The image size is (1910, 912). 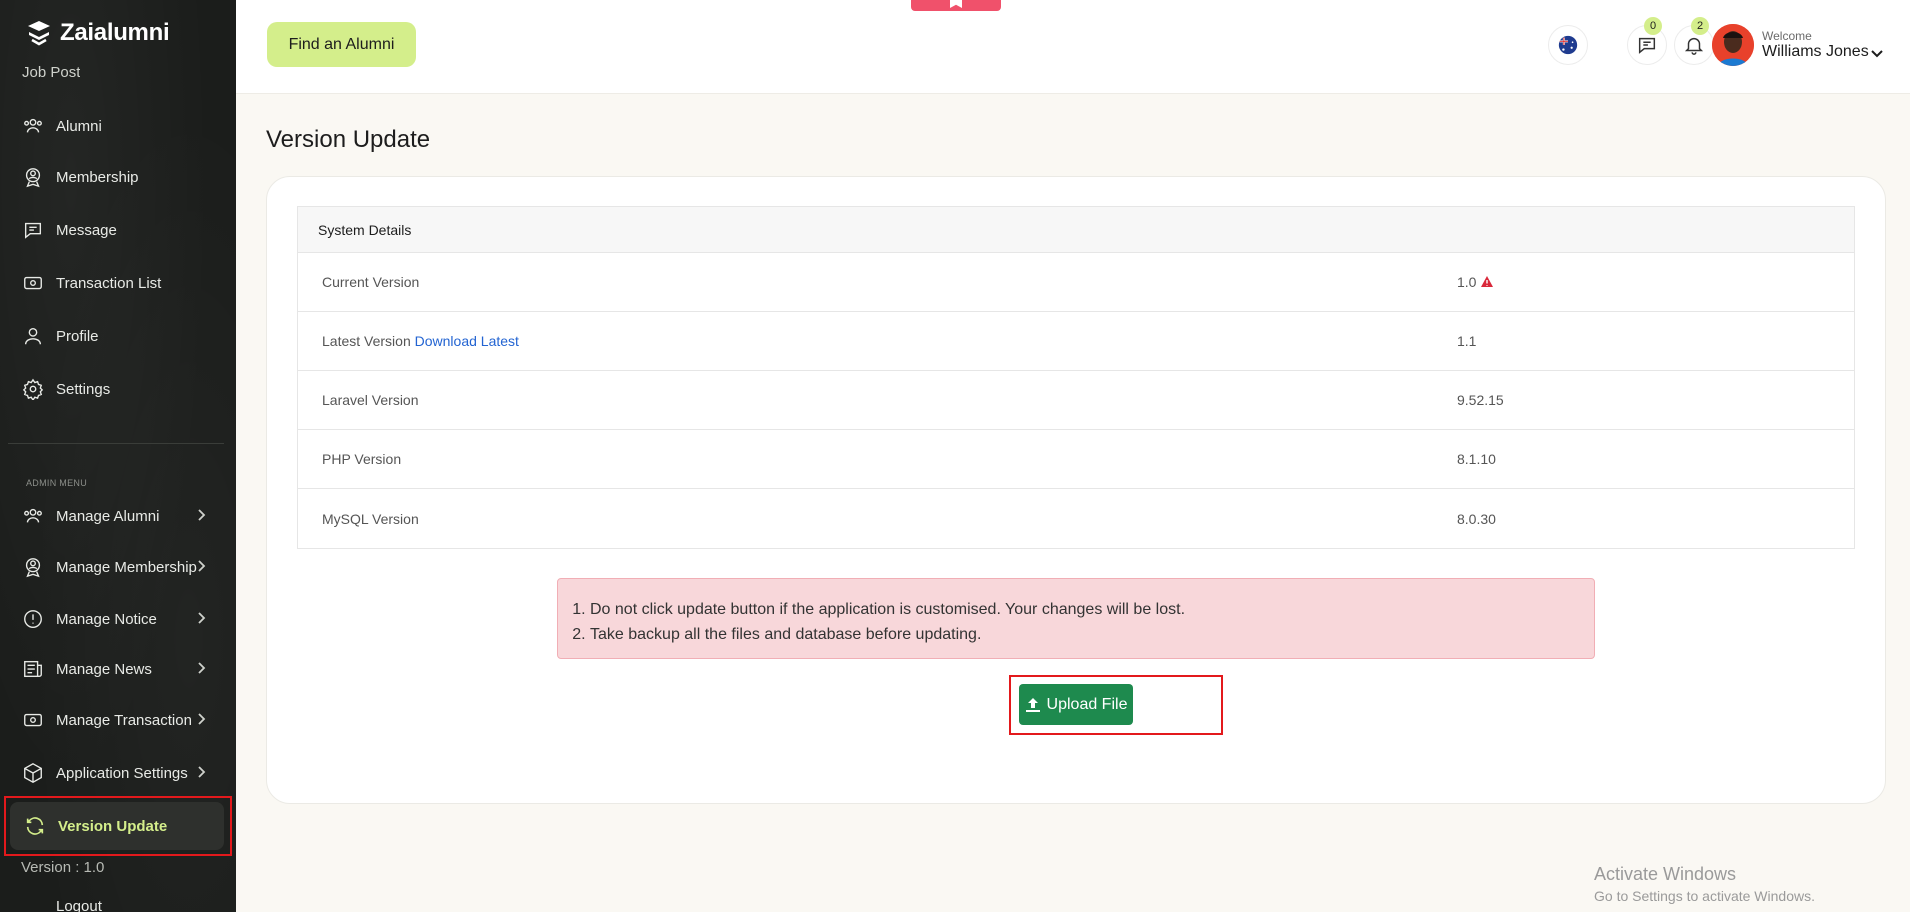 What do you see at coordinates (348, 139) in the screenshot?
I see `page-title: Version Update` at bounding box center [348, 139].